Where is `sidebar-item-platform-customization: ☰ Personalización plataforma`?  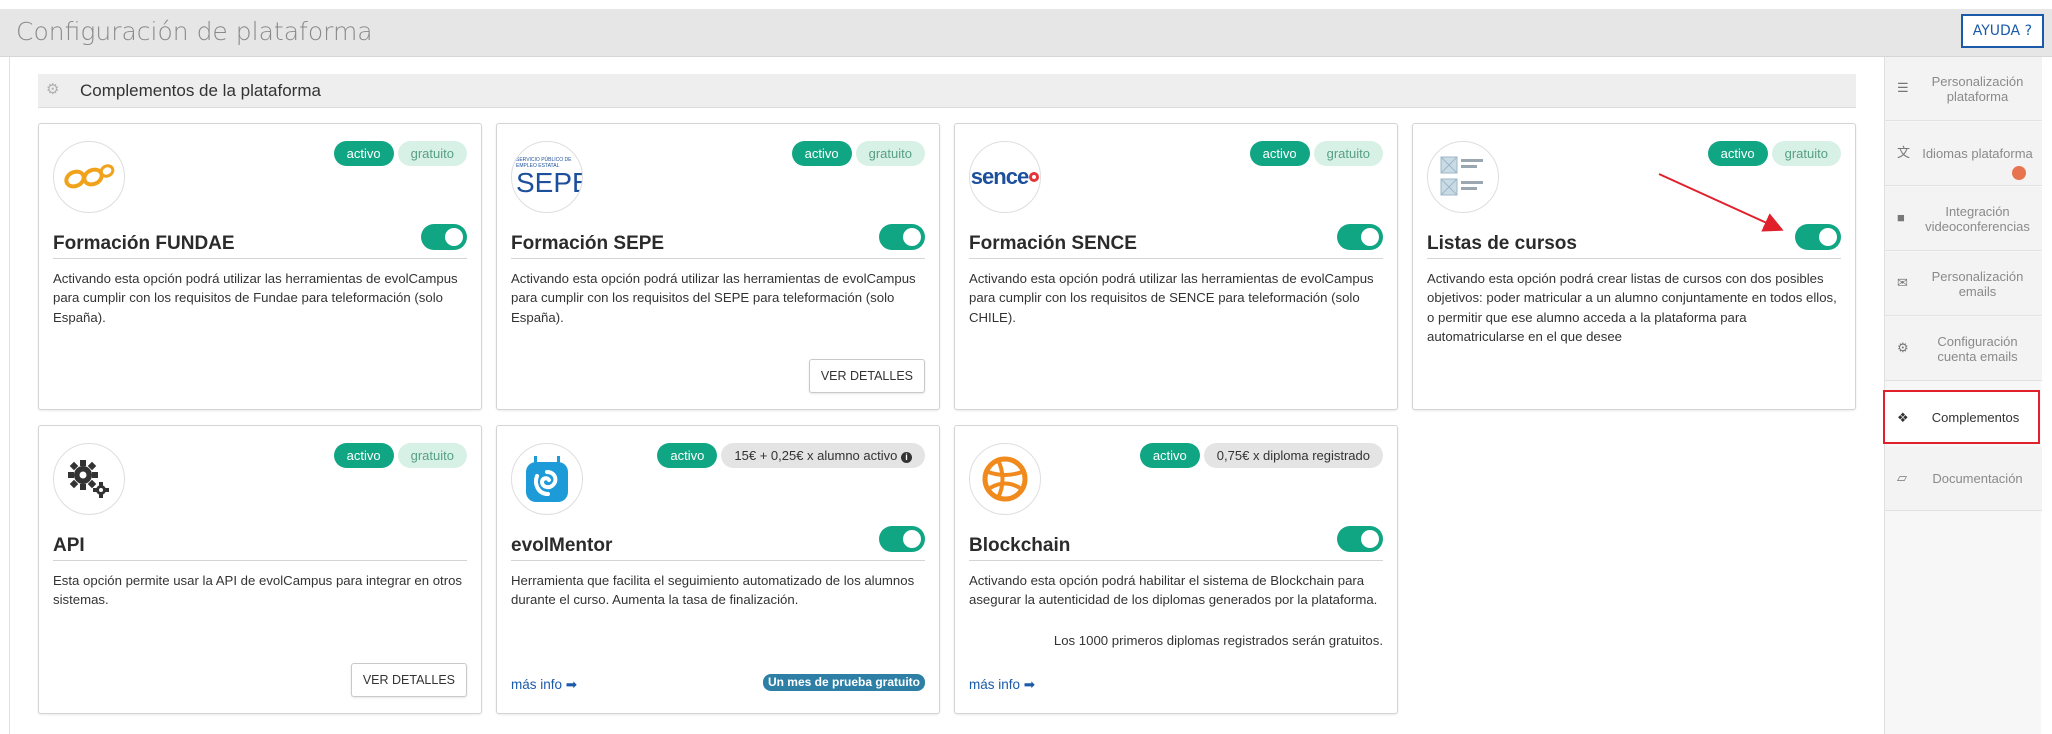
sidebar-item-platform-customization: ☰ Personalización plataforma is located at coordinates (1963, 89).